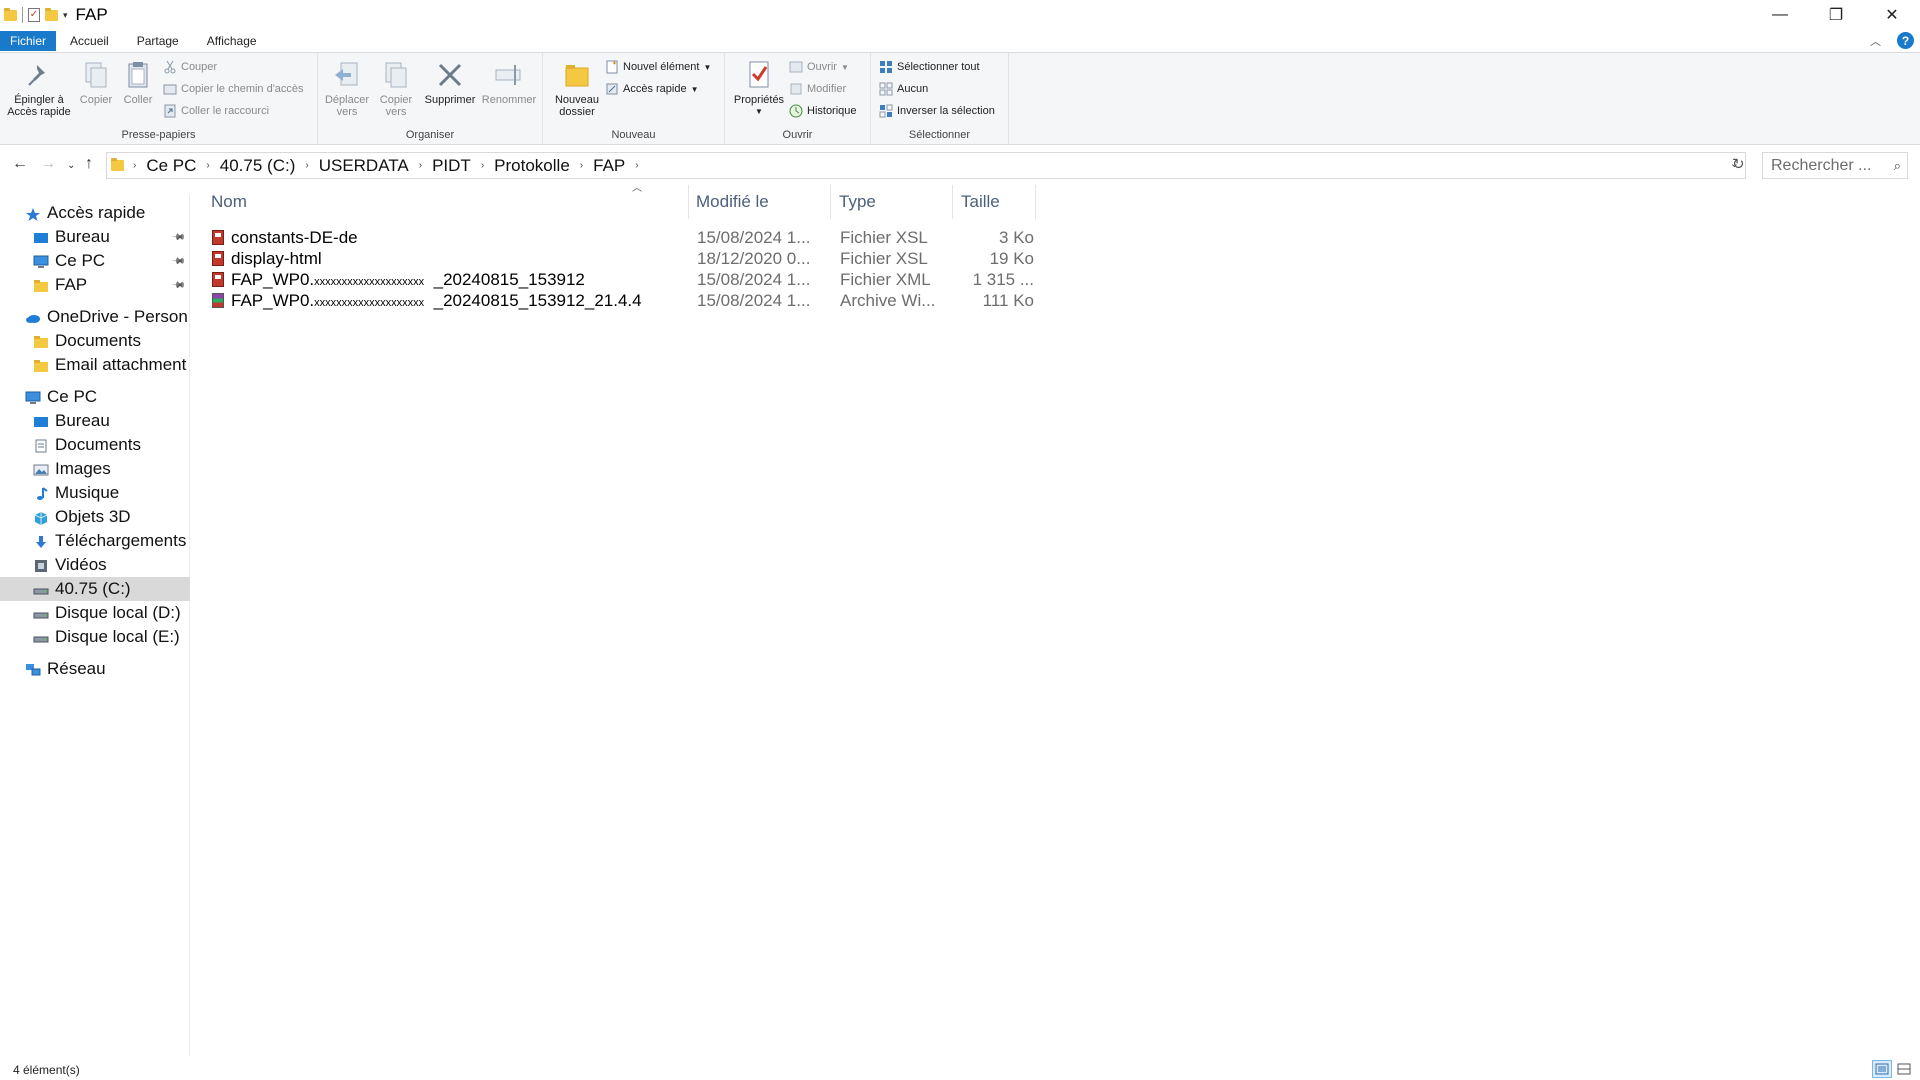 The height and width of the screenshot is (1080, 1920). What do you see at coordinates (96, 100) in the screenshot?
I see `copy-label: Copier` at bounding box center [96, 100].